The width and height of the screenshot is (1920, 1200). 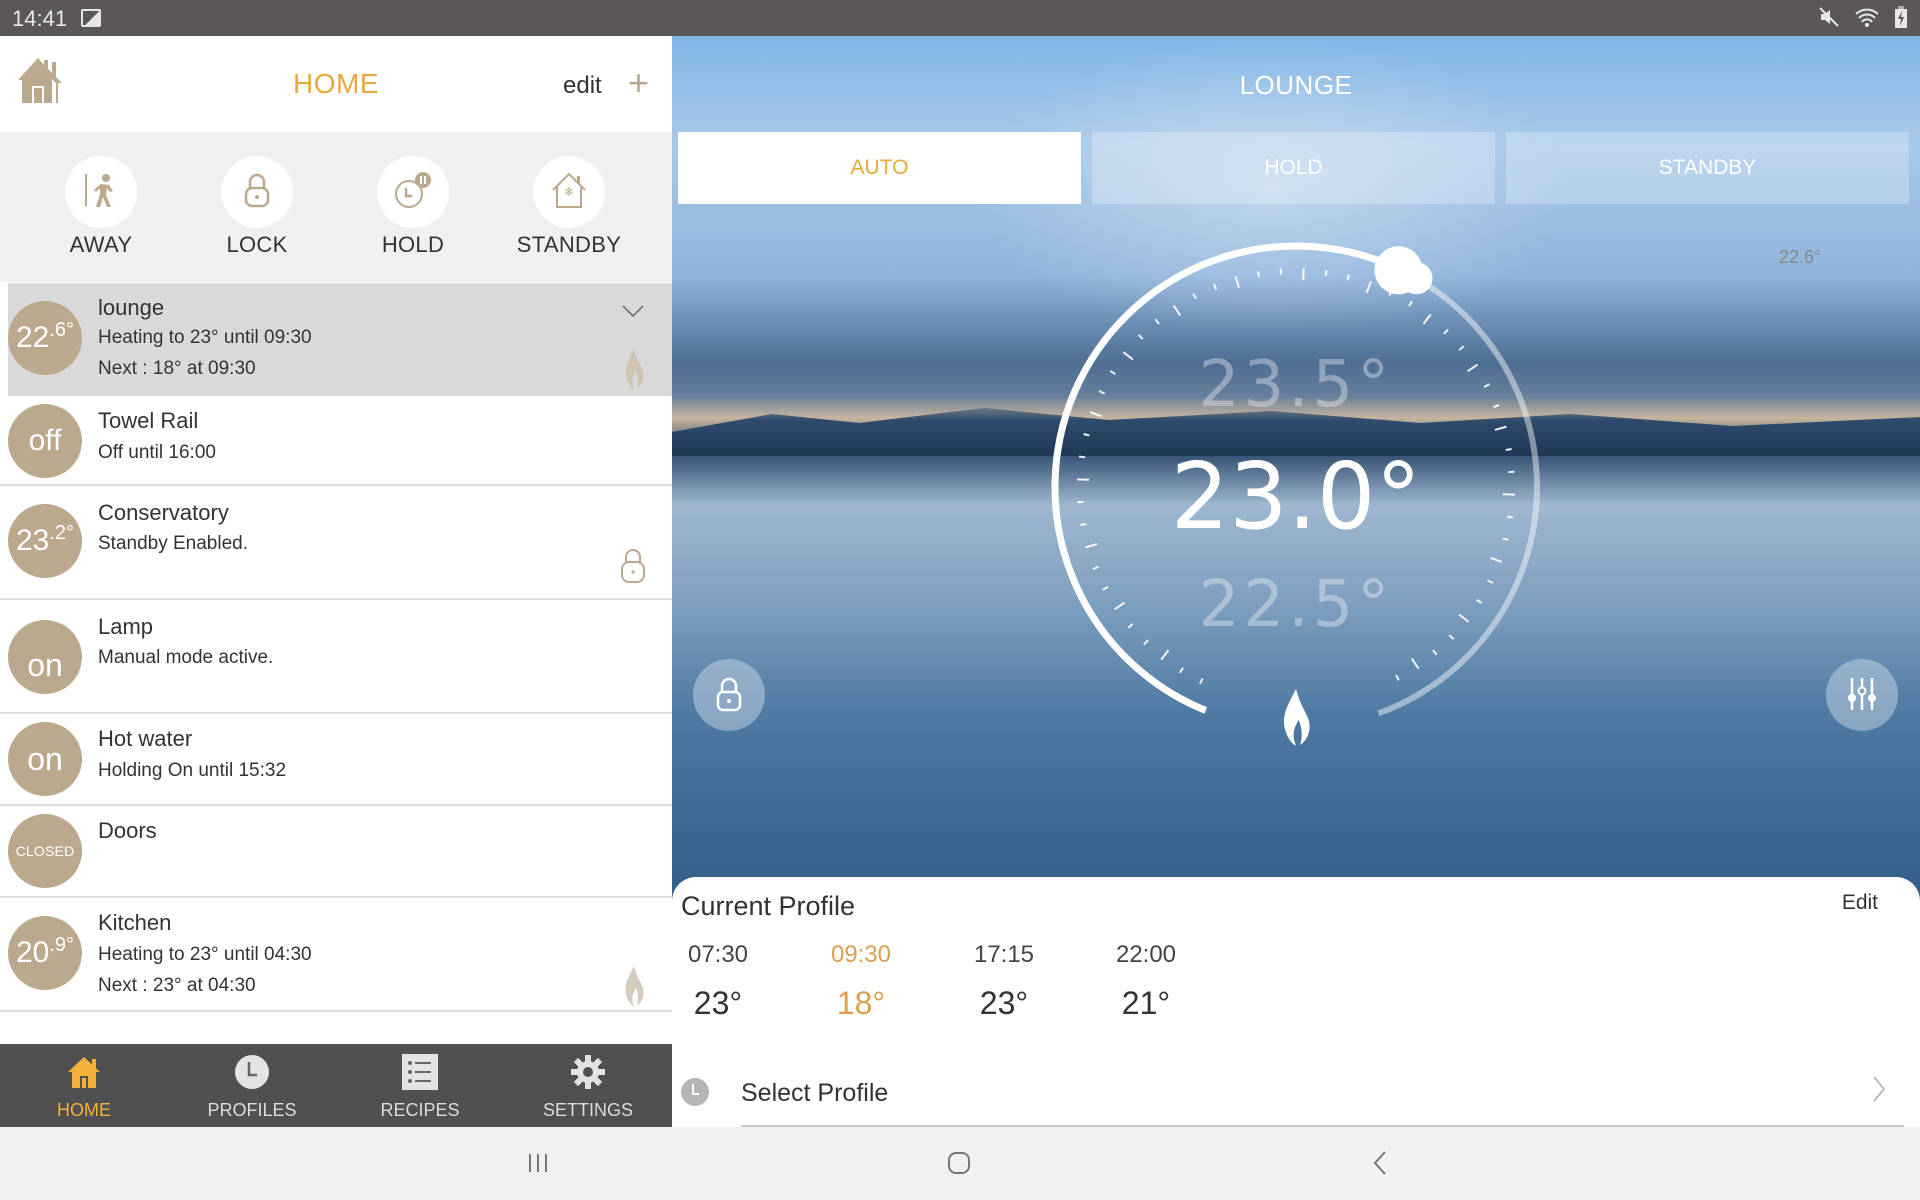 What do you see at coordinates (1867, 19) in the screenshot?
I see `wifi-icon` at bounding box center [1867, 19].